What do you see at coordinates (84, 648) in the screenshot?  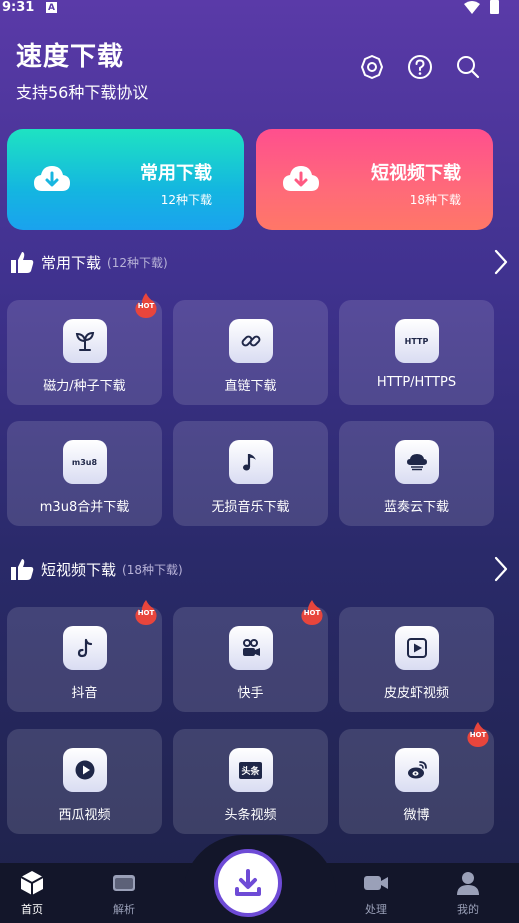 I see `tiktok-icon` at bounding box center [84, 648].